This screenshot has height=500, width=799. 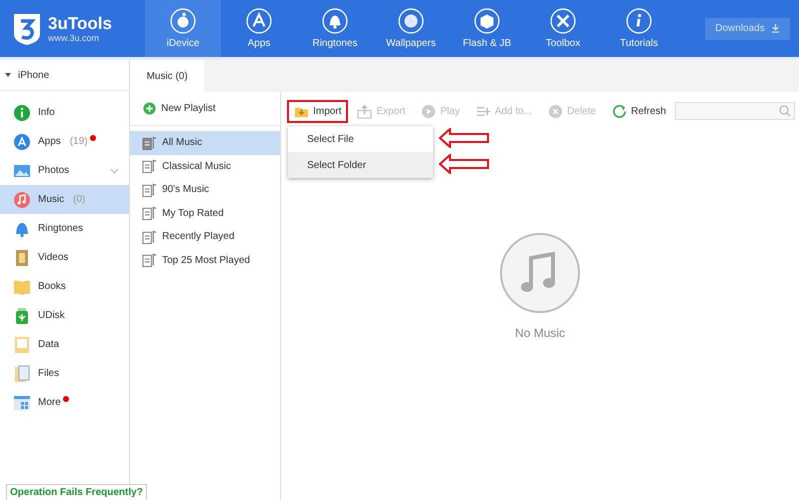 I want to click on nav-tab: Flash & JB, so click(x=487, y=28).